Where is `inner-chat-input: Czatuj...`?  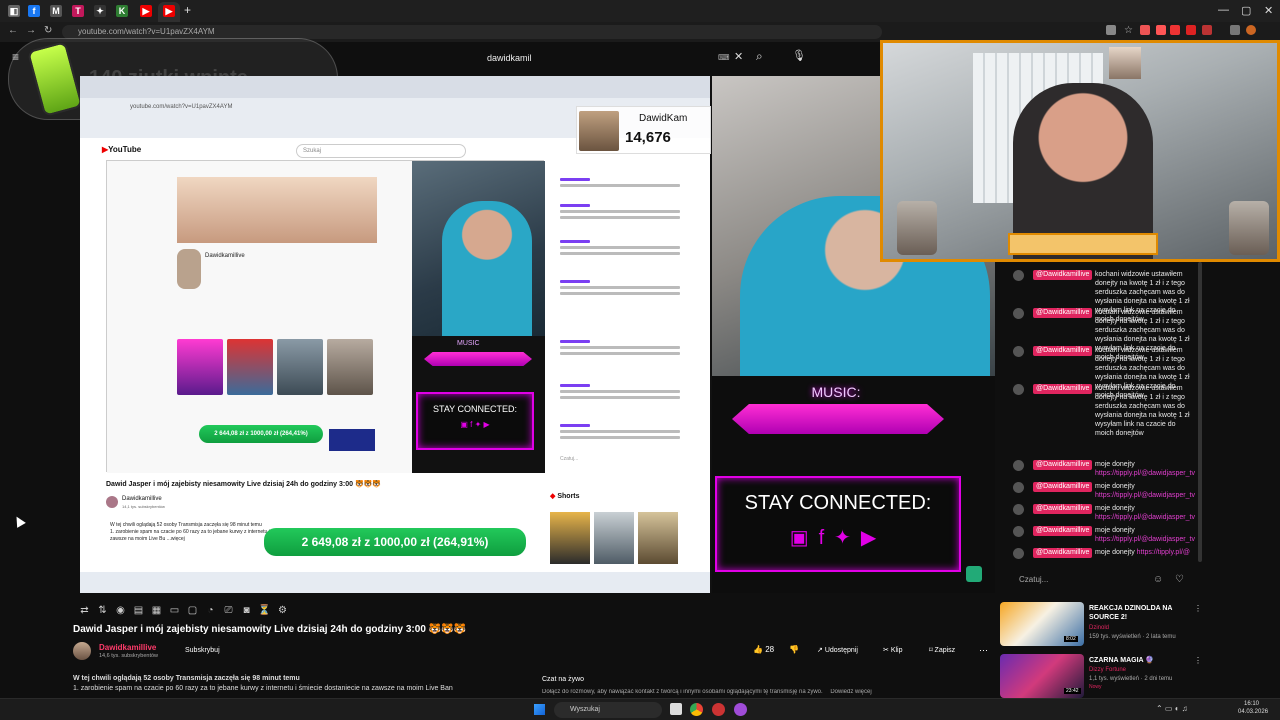
inner-chat-input: Czatuj... is located at coordinates (569, 459).